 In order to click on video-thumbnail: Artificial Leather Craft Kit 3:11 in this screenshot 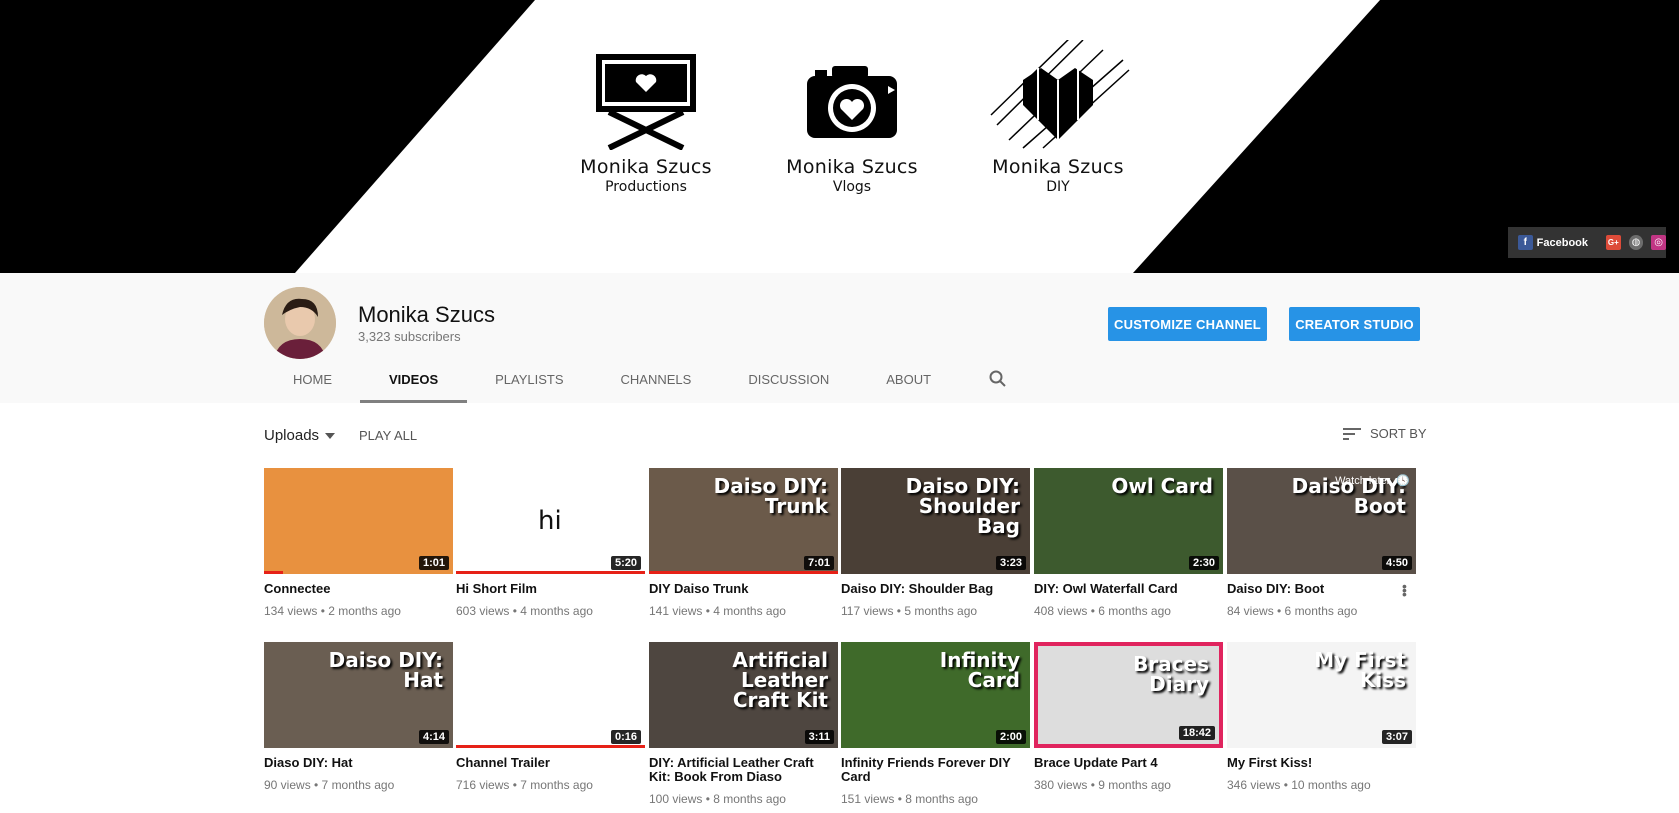, I will do `click(743, 695)`.